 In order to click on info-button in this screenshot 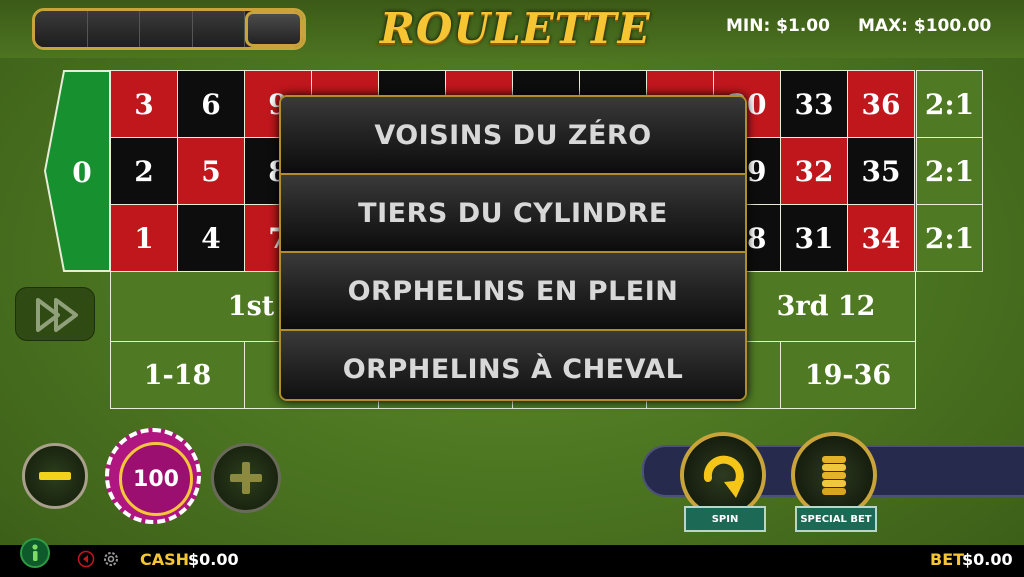, I will do `click(35, 553)`.